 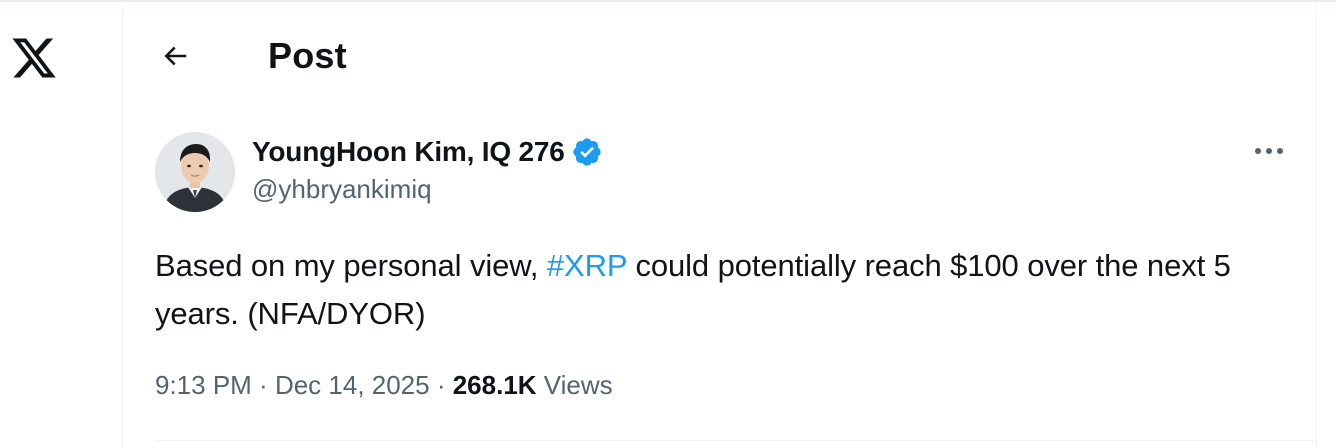 I want to click on author-handle: @yhbryankimiq, so click(x=427, y=189).